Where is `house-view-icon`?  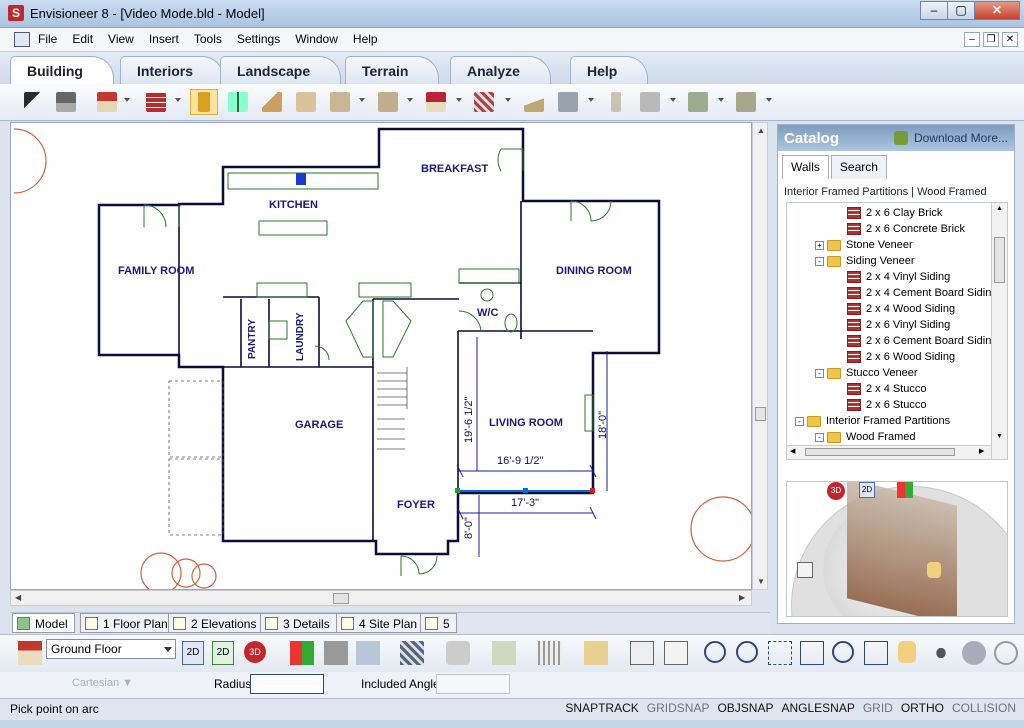 house-view-icon is located at coordinates (368, 653).